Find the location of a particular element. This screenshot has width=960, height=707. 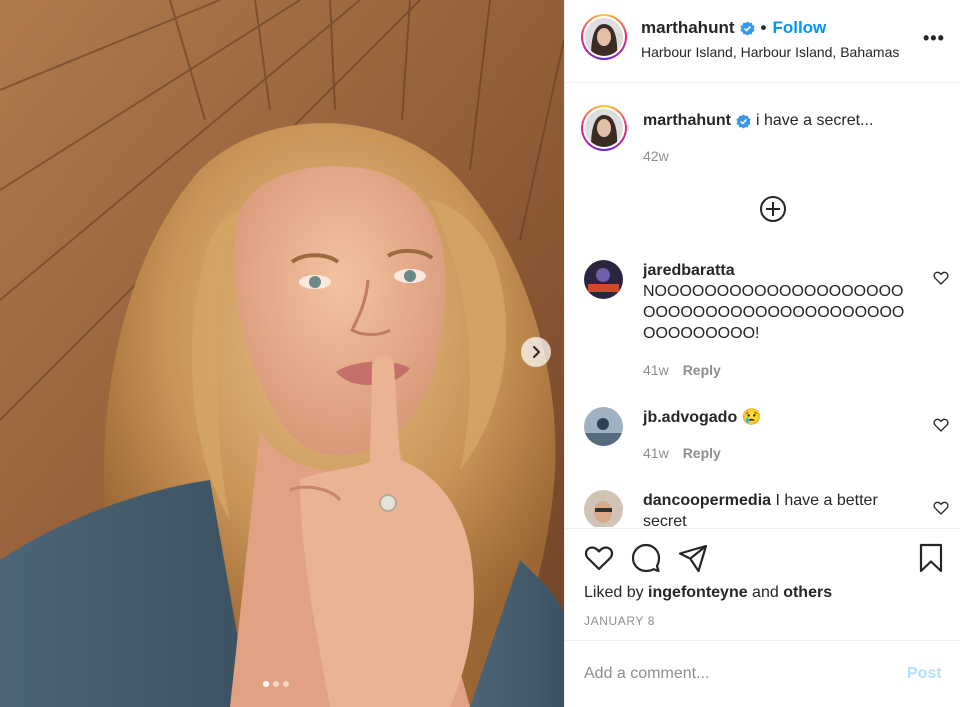

comment-body: dancoopermedia I have a better secret is located at coordinates (778, 508).